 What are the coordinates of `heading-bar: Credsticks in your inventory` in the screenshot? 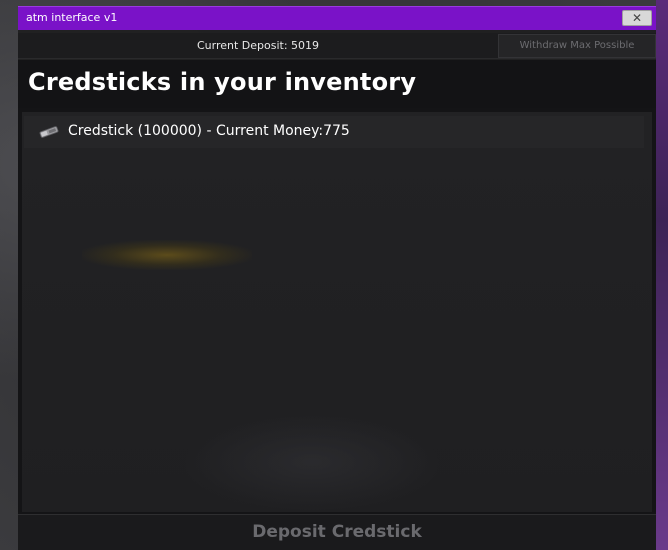 It's located at (337, 84).